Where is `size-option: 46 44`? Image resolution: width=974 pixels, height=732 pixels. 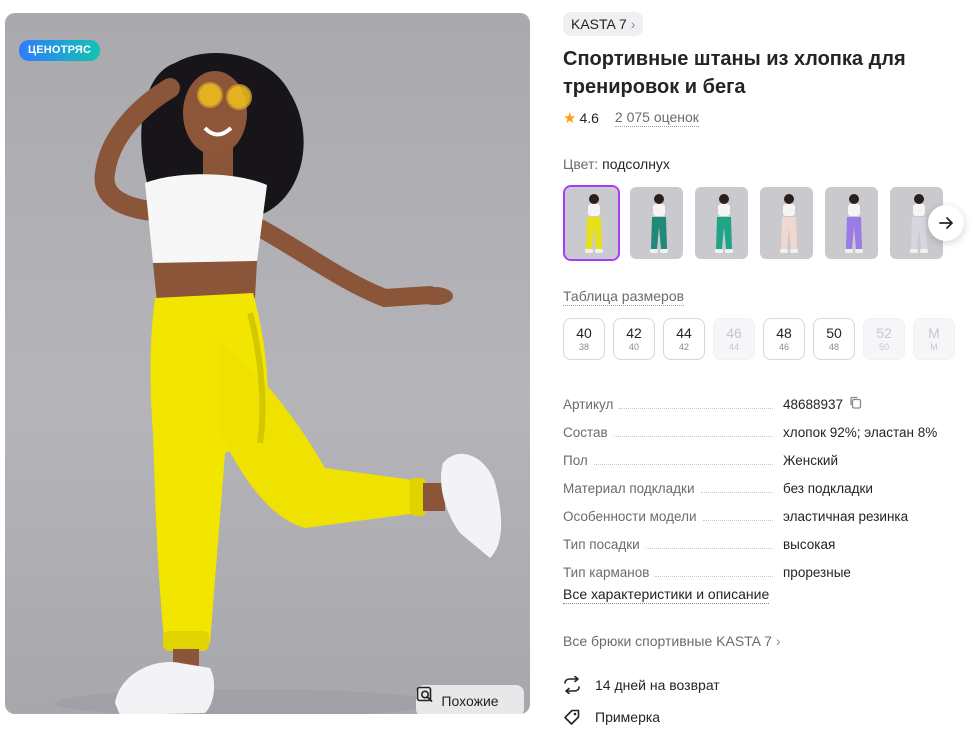
size-option: 46 44 is located at coordinates (734, 339).